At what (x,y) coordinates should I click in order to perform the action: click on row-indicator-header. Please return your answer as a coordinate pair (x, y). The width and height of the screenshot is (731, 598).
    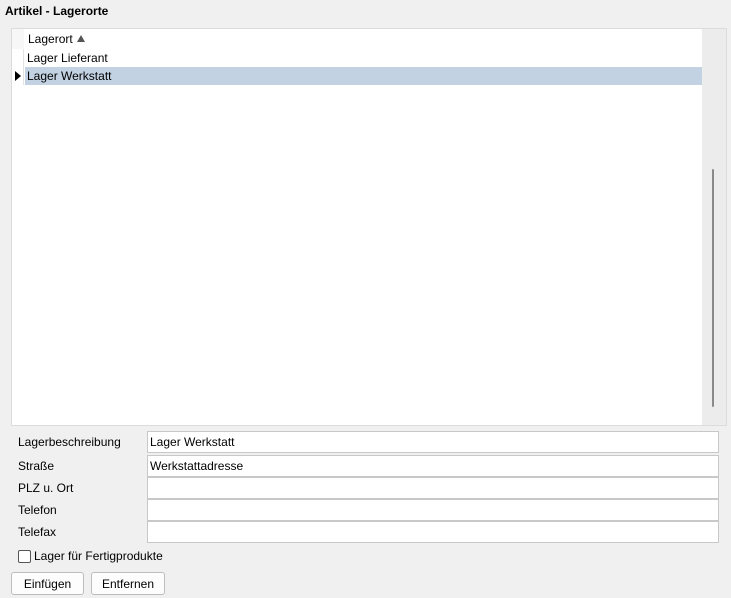
    Looking at the image, I should click on (18, 39).